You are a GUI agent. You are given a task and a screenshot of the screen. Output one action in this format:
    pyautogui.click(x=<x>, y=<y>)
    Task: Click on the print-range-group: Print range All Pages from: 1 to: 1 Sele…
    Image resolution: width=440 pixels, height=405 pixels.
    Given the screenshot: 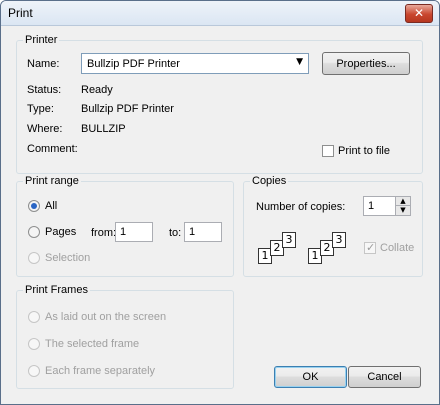 What is the action you would take?
    pyautogui.click(x=125, y=226)
    